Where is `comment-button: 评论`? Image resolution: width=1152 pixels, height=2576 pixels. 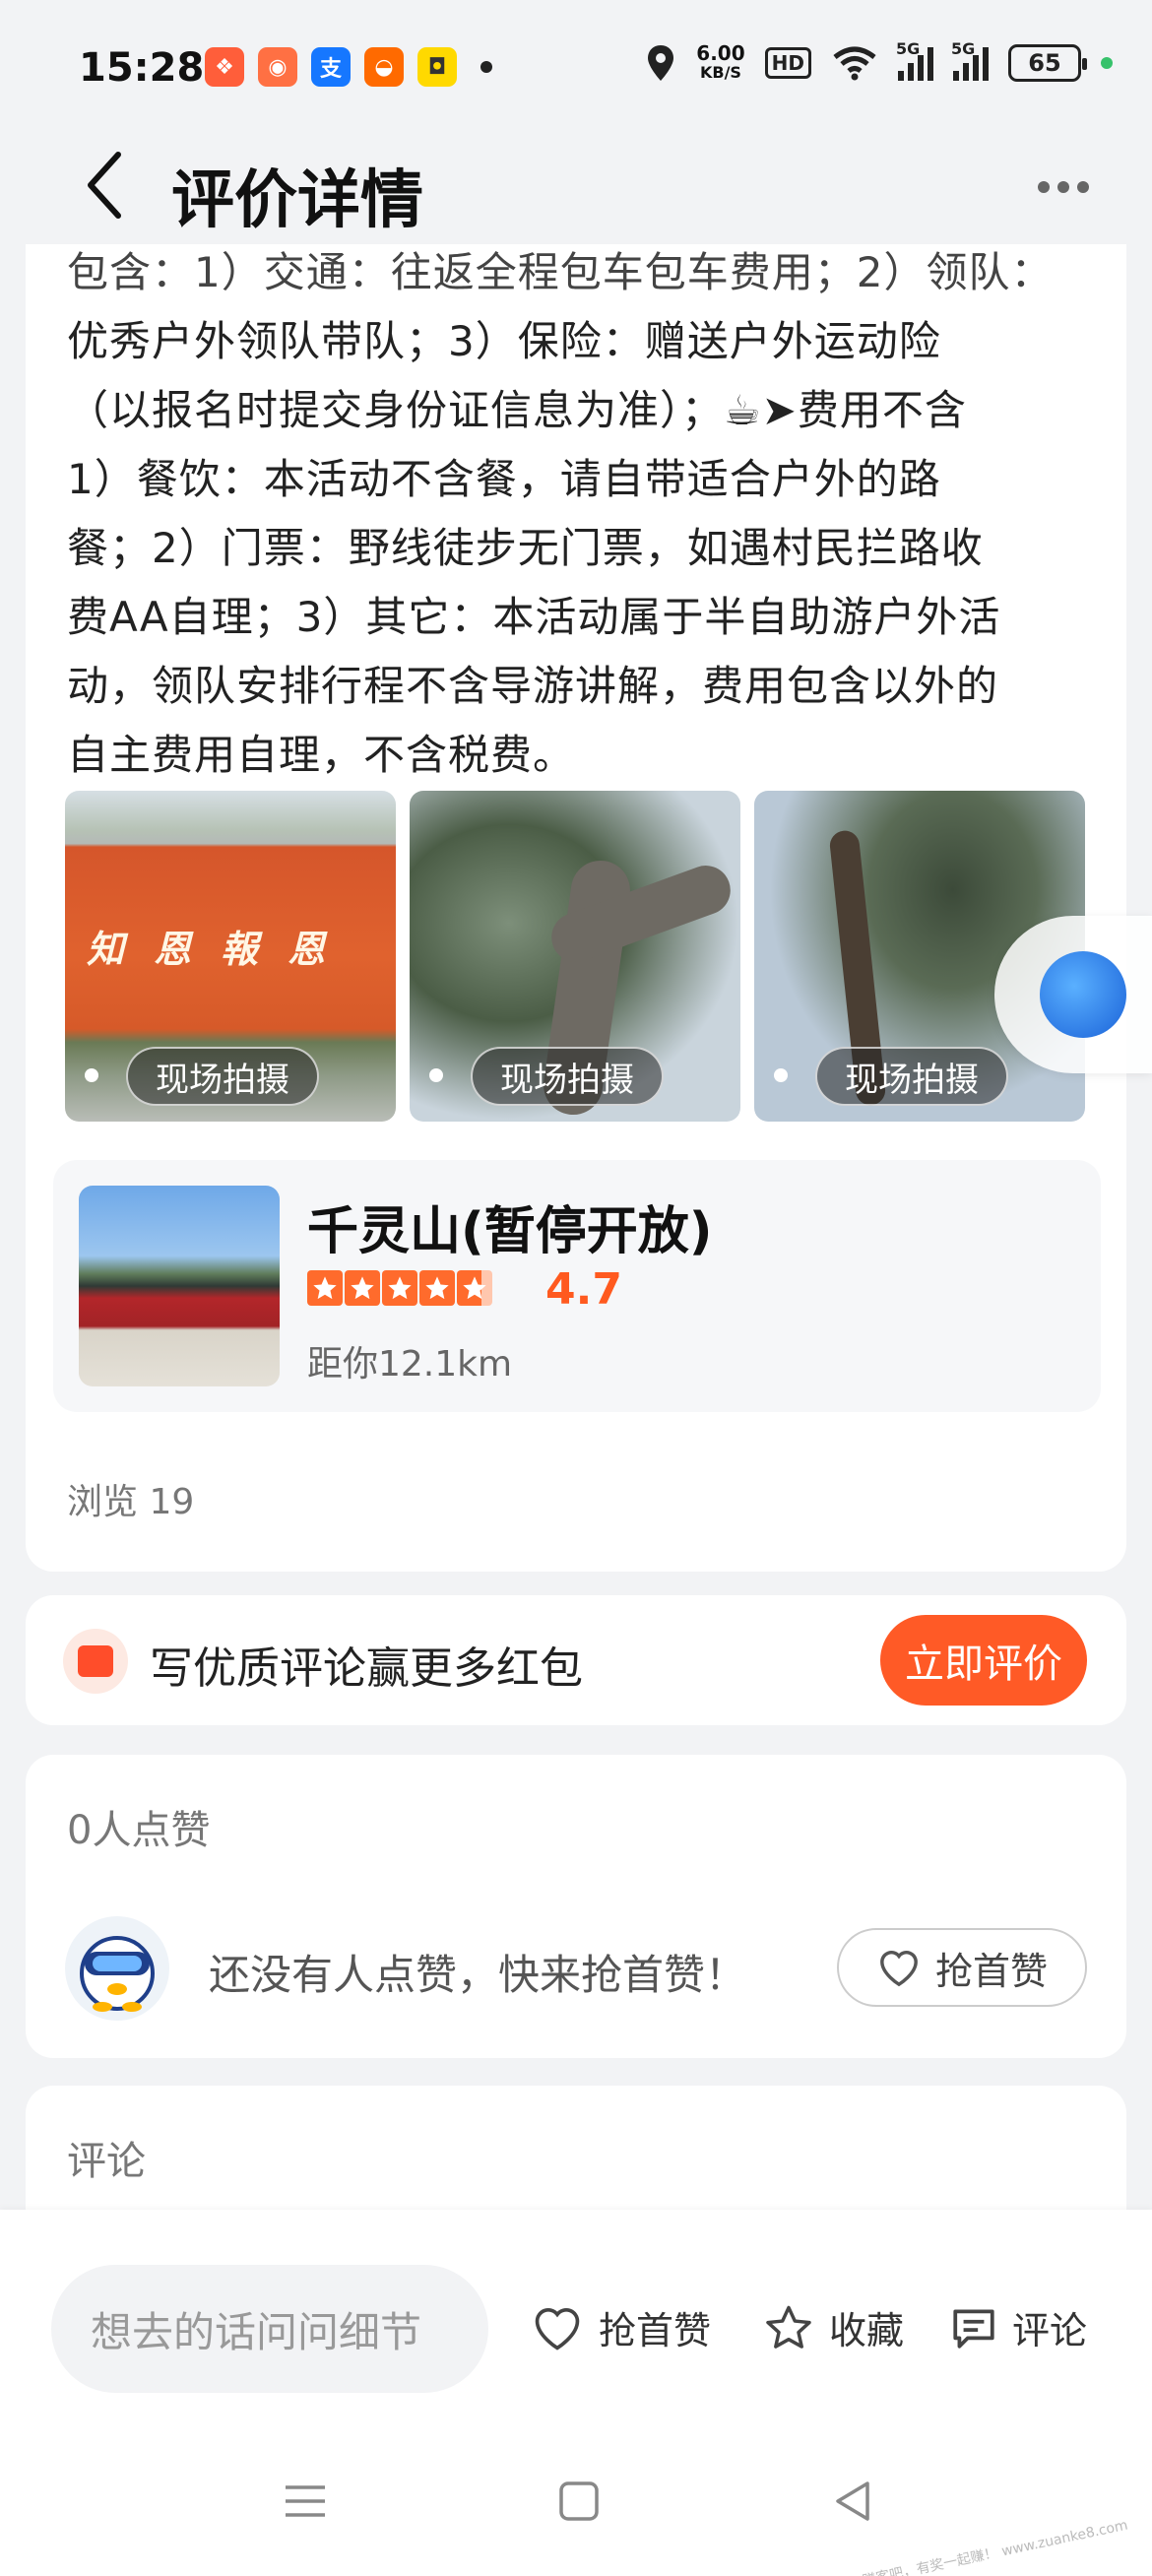 comment-button: 评论 is located at coordinates (1018, 2327).